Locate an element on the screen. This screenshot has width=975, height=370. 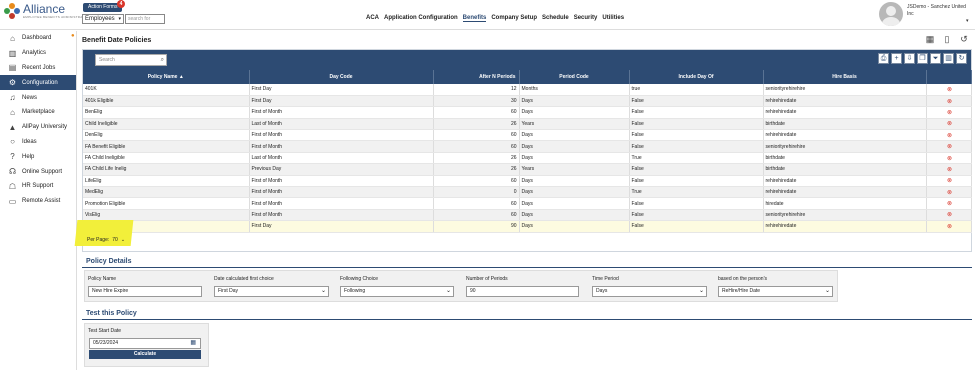
print-icon: ⎙ is located at coordinates (883, 58).